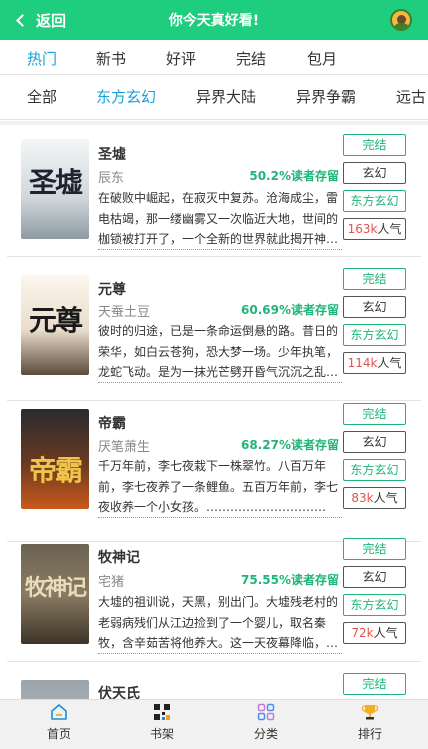  Describe the element at coordinates (59, 712) in the screenshot. I see `home-icon` at that location.